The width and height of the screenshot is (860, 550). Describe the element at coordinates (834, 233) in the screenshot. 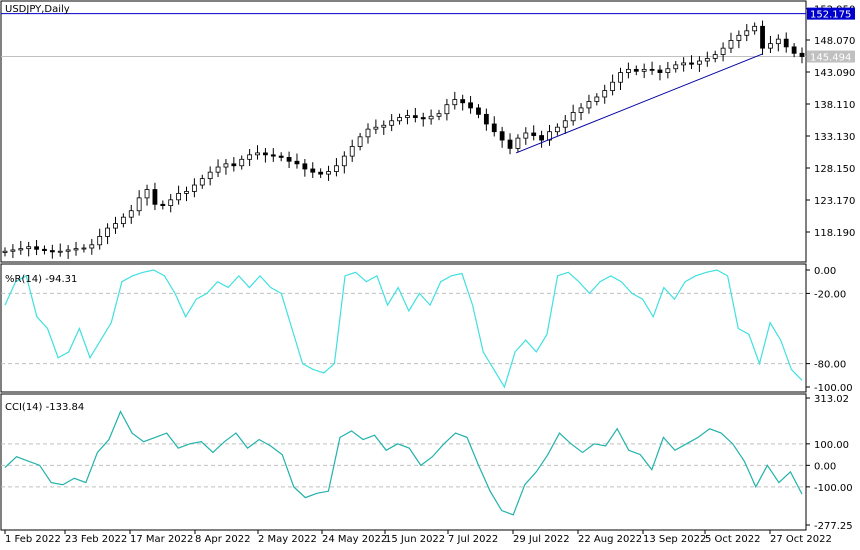

I see `price-tick-label: 118.190` at that location.